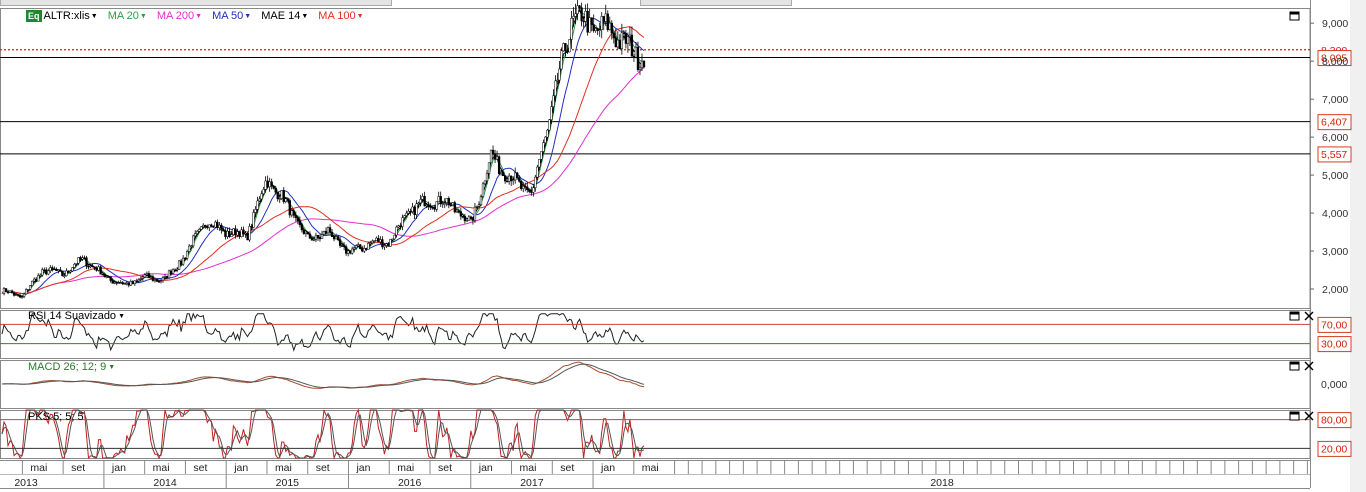 The height and width of the screenshot is (492, 1366). Describe the element at coordinates (62, 16) in the screenshot. I see `instrument-selector: Eq ALTR:xlis ▼` at that location.